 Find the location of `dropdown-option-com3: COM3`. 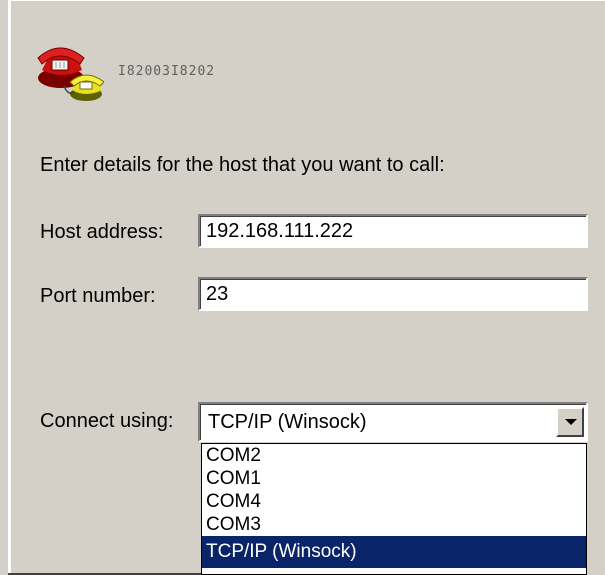

dropdown-option-com3: COM3 is located at coordinates (394, 524).